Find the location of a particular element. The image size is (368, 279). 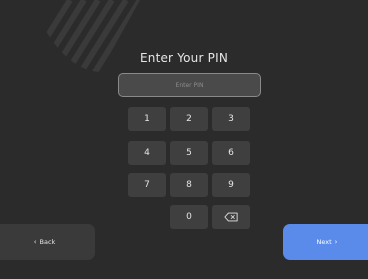

chevron-right-icon: › is located at coordinates (336, 241).